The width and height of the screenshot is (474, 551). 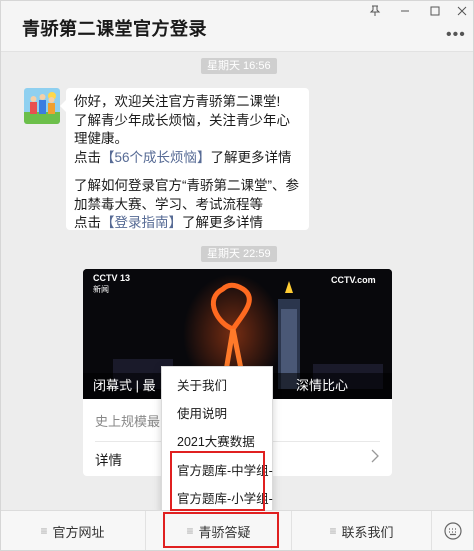 I want to click on message-line: 你好，欢迎关注官方青骄第二课堂!, so click(x=177, y=101).